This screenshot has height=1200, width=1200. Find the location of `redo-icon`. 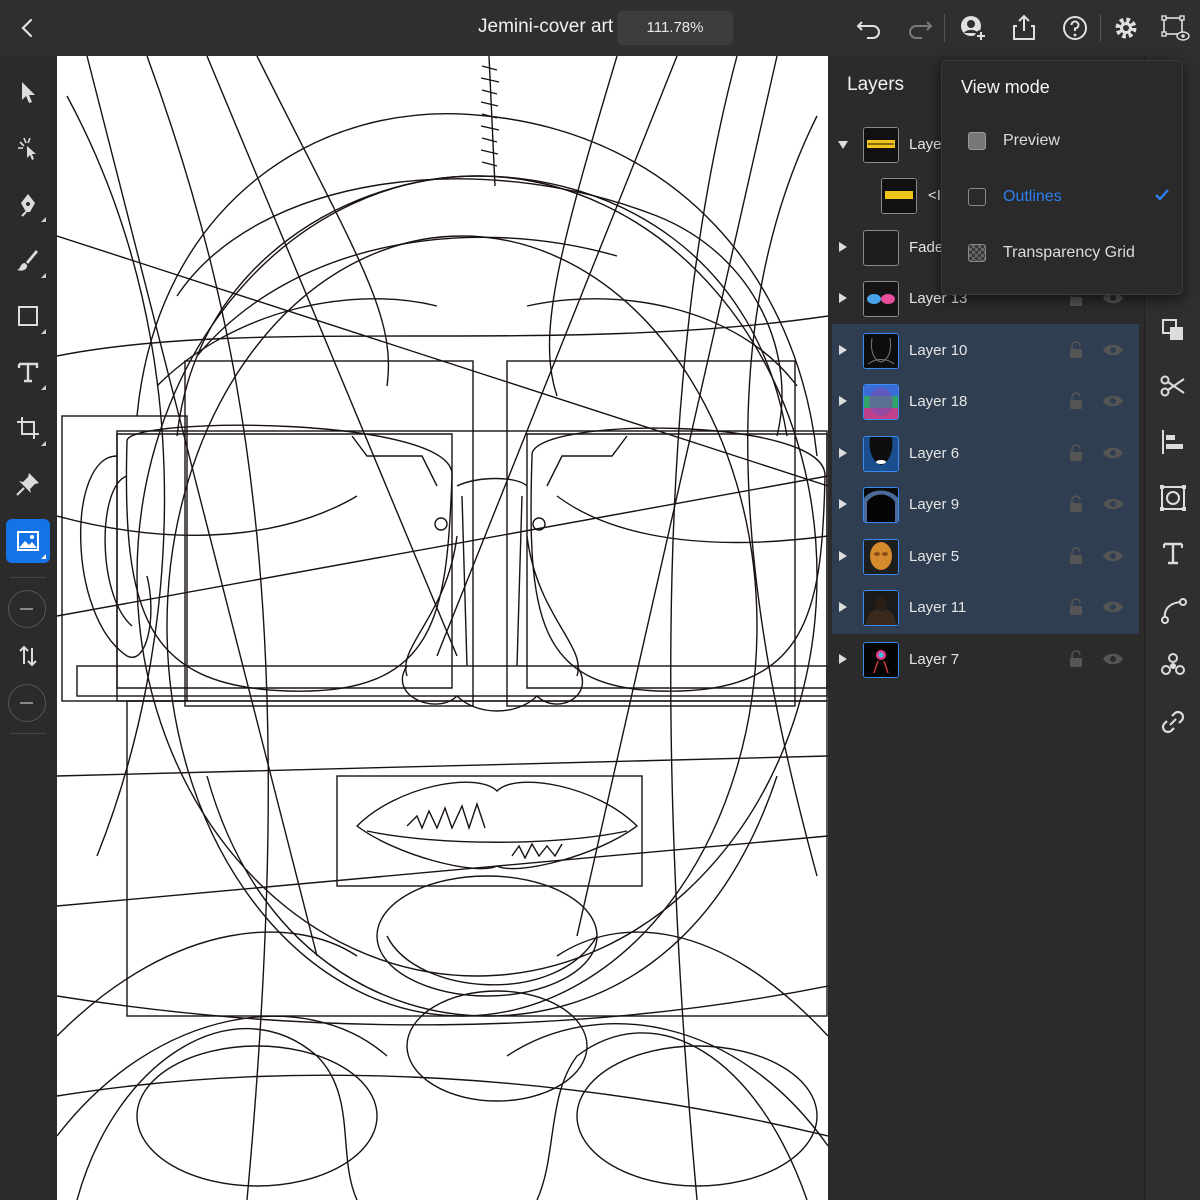

redo-icon is located at coordinates (920, 28).